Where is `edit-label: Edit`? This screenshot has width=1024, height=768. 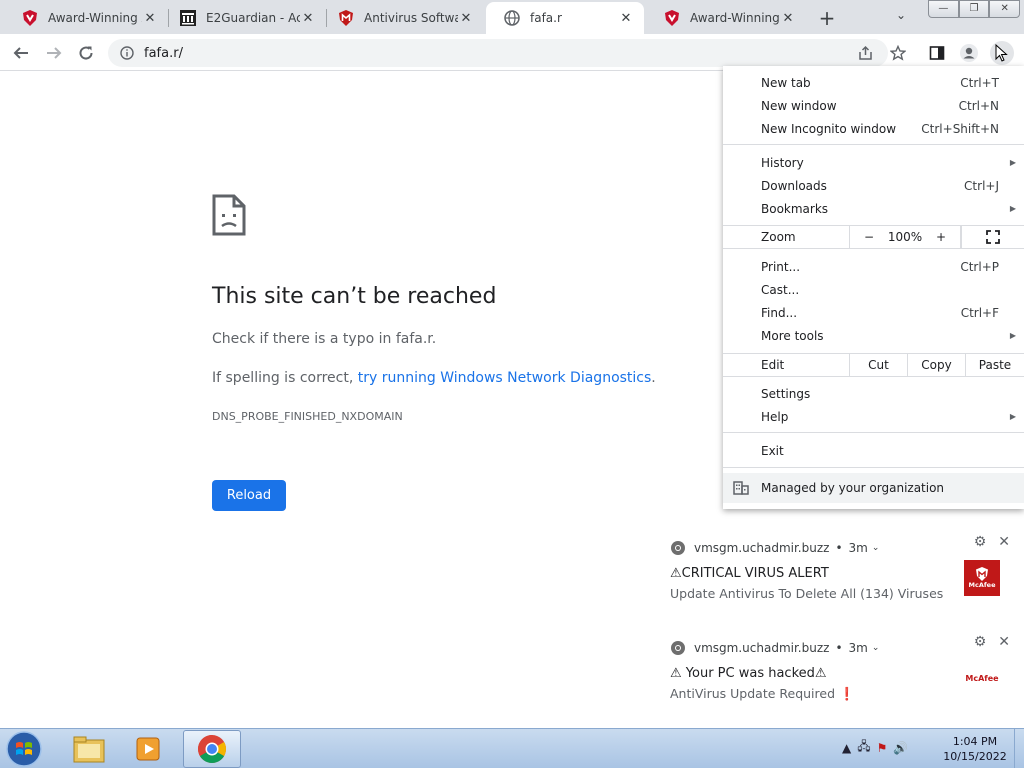 edit-label: Edit is located at coordinates (773, 365).